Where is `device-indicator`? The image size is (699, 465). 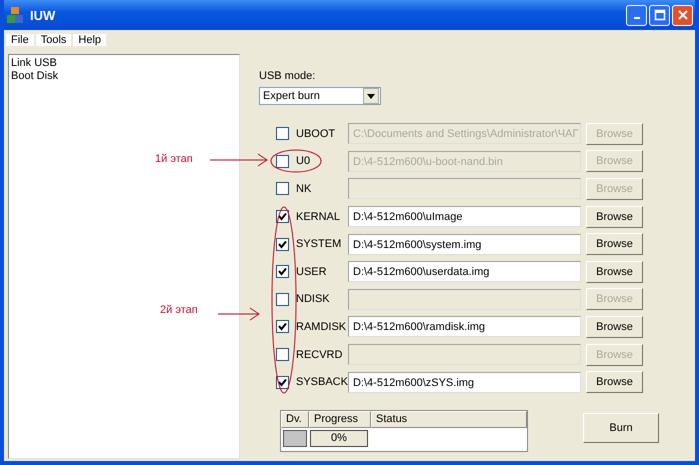 device-indicator is located at coordinates (295, 438).